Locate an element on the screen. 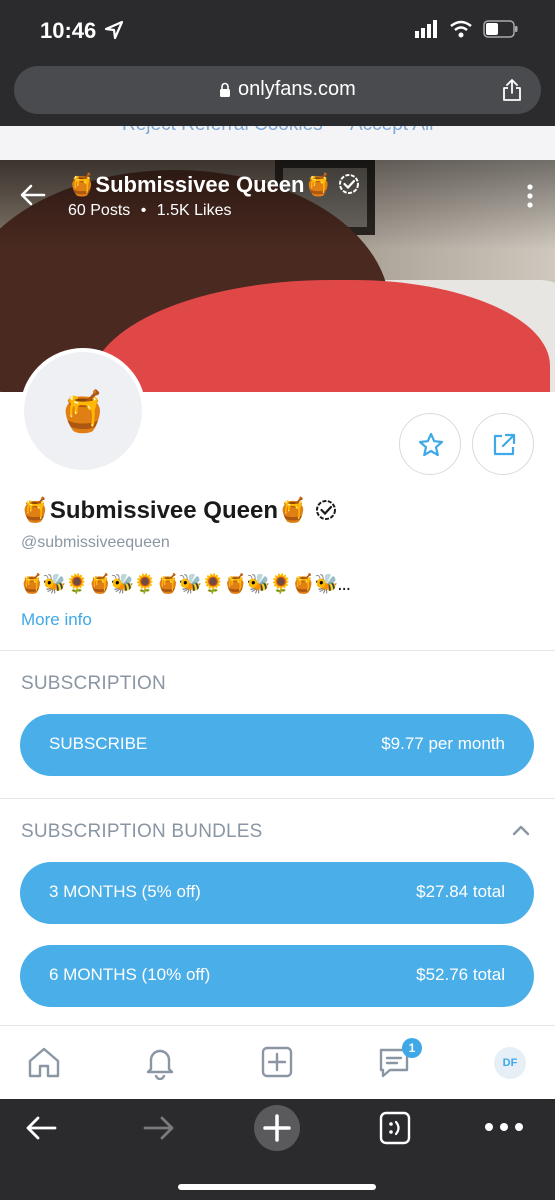  header-title-row: 🍯Submissivee Queen🍯 is located at coordinates (214, 185).